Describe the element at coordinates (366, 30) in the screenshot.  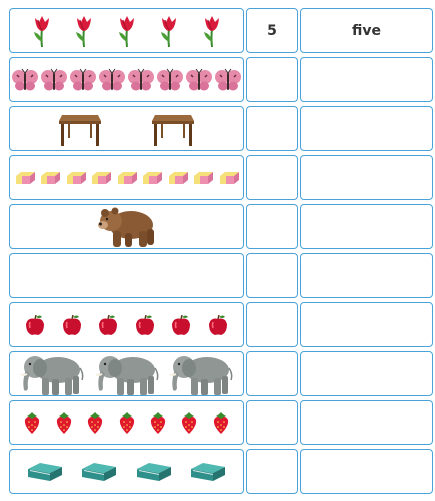
I see `word-answer-box: five` at that location.